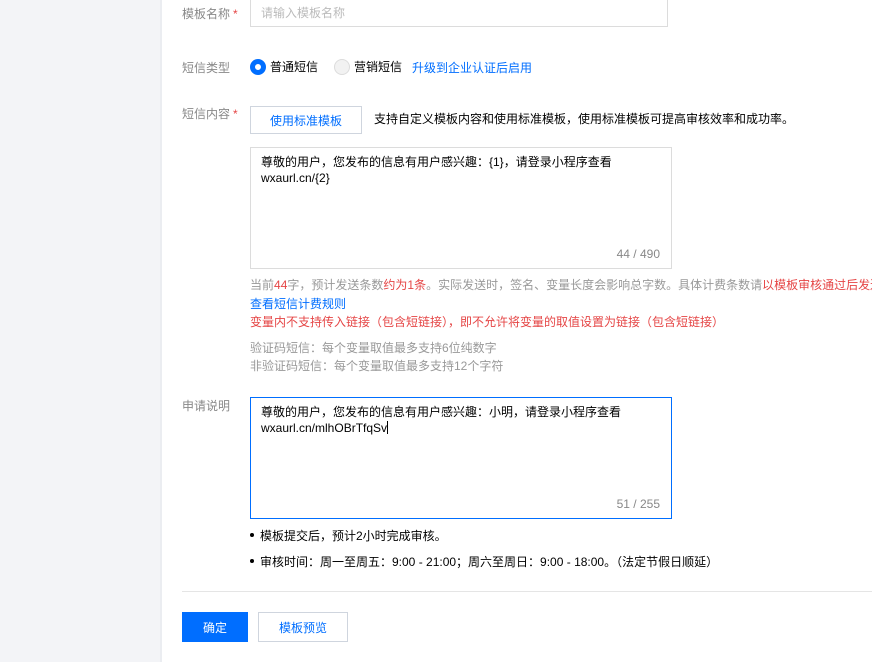 Image resolution: width=872 pixels, height=662 pixels. Describe the element at coordinates (441, 412) in the screenshot. I see `apply-line-1: 尊敬的用户，您发布的信息有用户感兴趣：小明，请登录小程序查看` at that location.